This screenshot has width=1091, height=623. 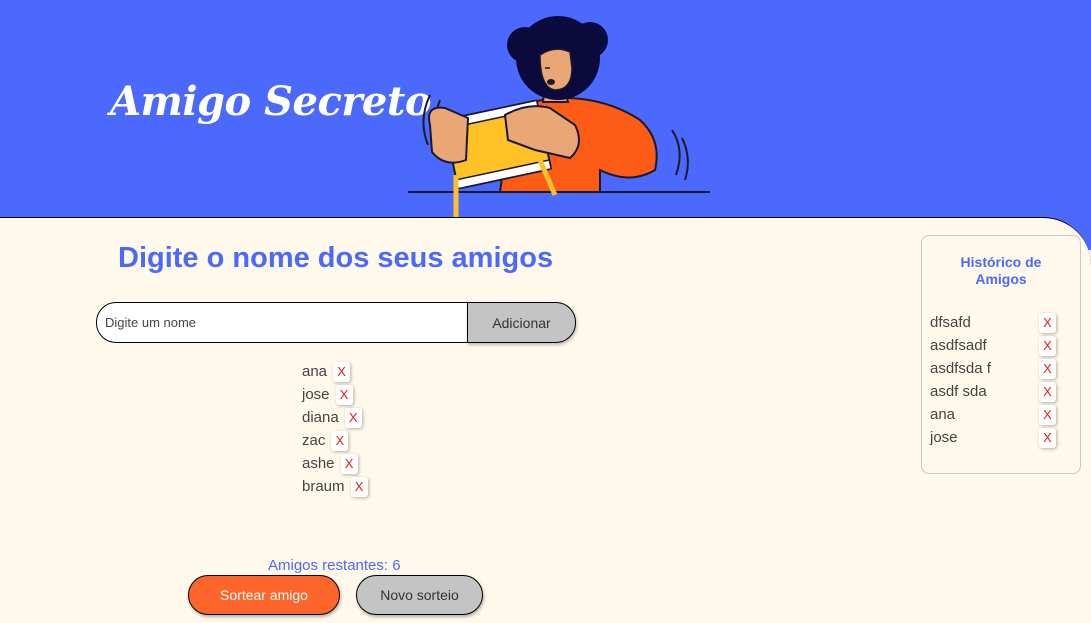 I want to click on app-title: Amigo Secreto, so click(x=271, y=101).